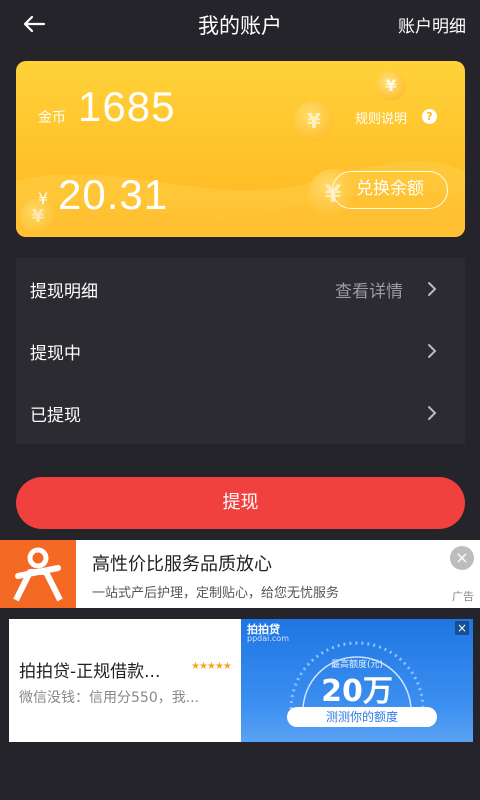 This screenshot has height=800, width=480. I want to click on menu-item-withdraw-detail: 提现明细 查看详情, so click(240, 289).